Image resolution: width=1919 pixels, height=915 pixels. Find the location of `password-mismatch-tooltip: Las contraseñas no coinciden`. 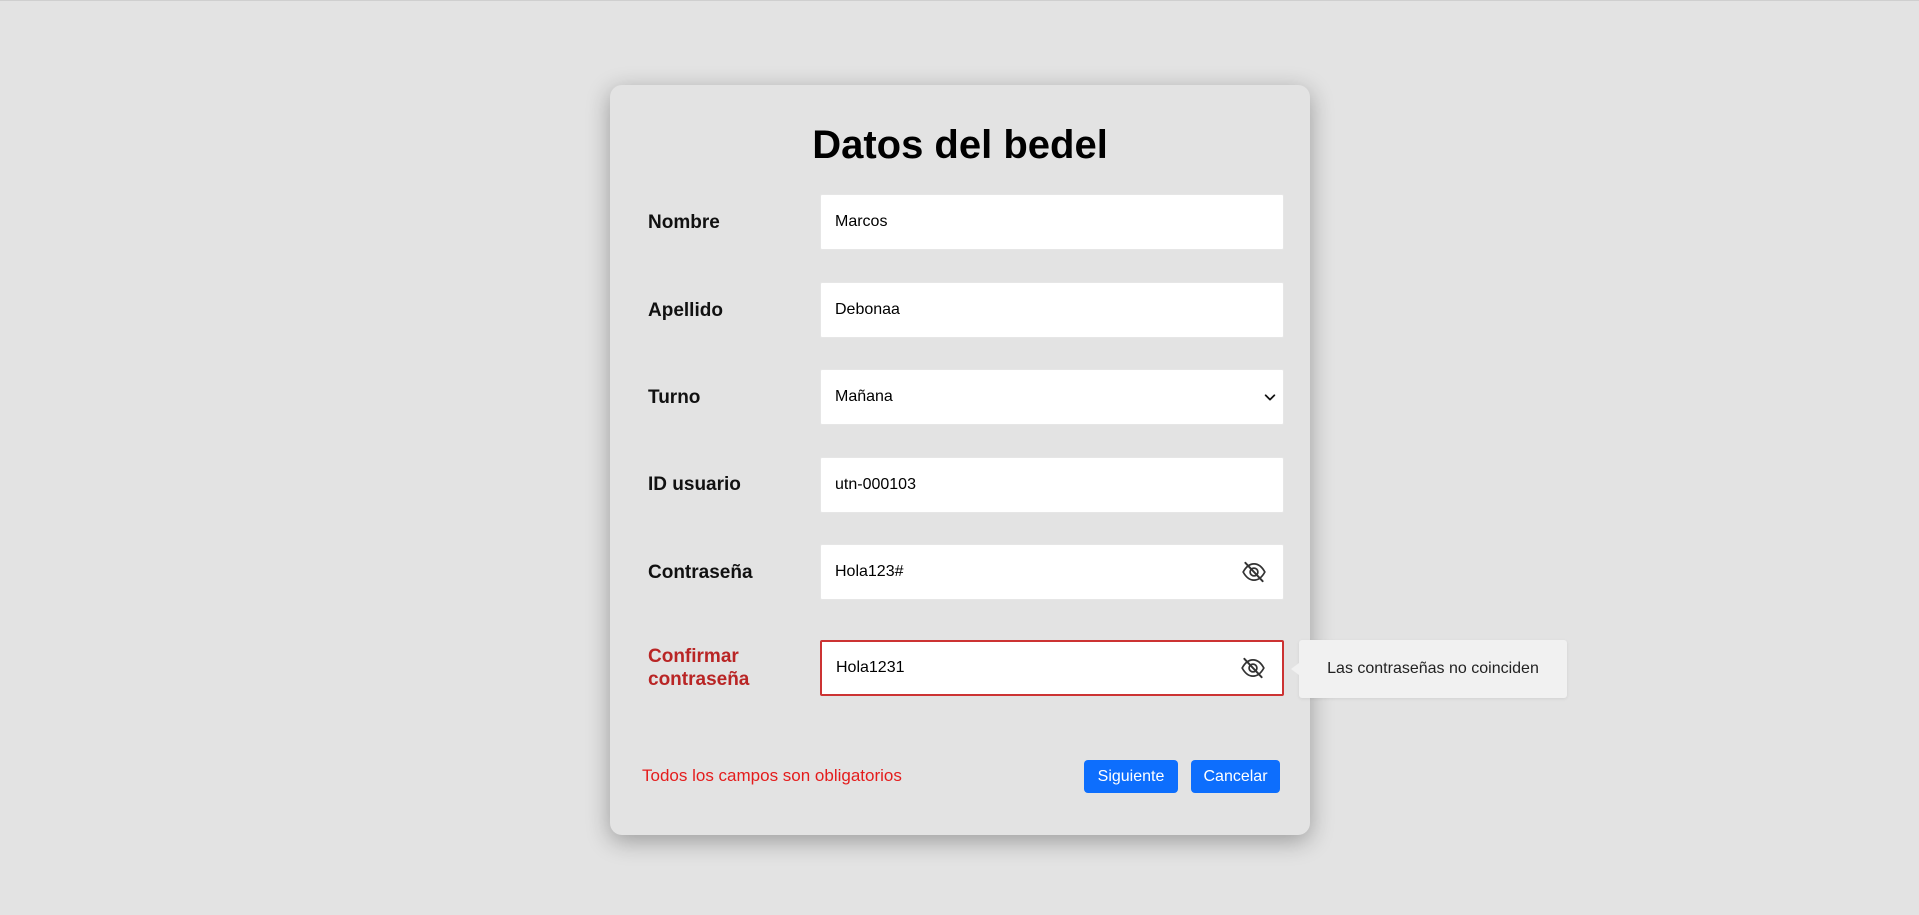

password-mismatch-tooltip: Las contraseñas no coinciden is located at coordinates (1429, 669).